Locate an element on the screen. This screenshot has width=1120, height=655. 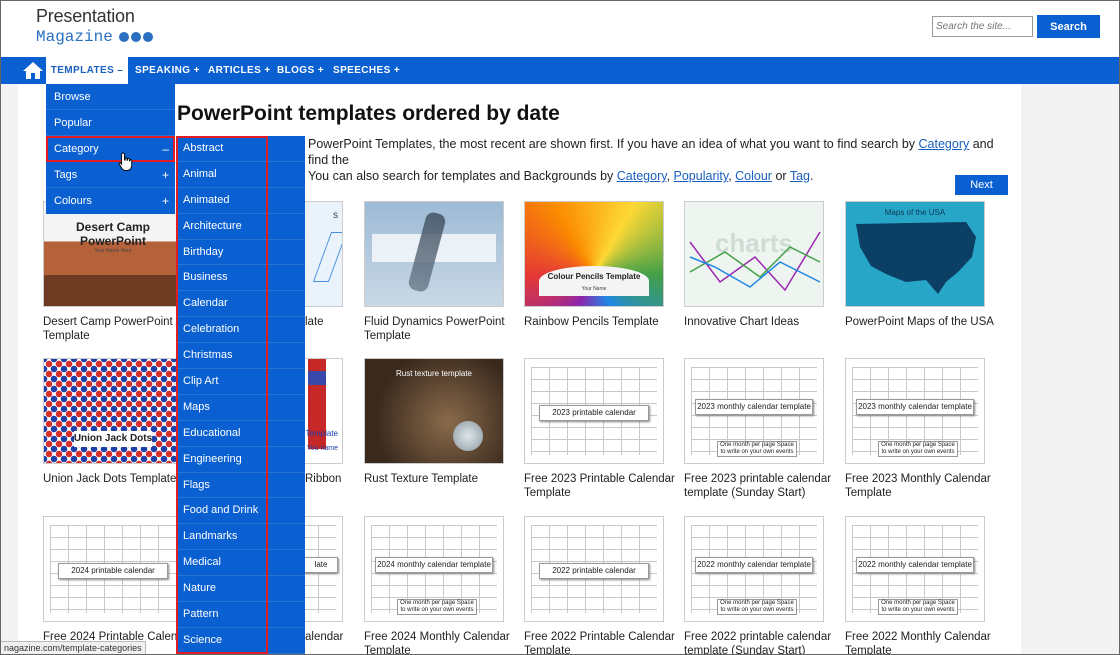
template-thumbnail: 2024 printable calendar is located at coordinates (113, 569).